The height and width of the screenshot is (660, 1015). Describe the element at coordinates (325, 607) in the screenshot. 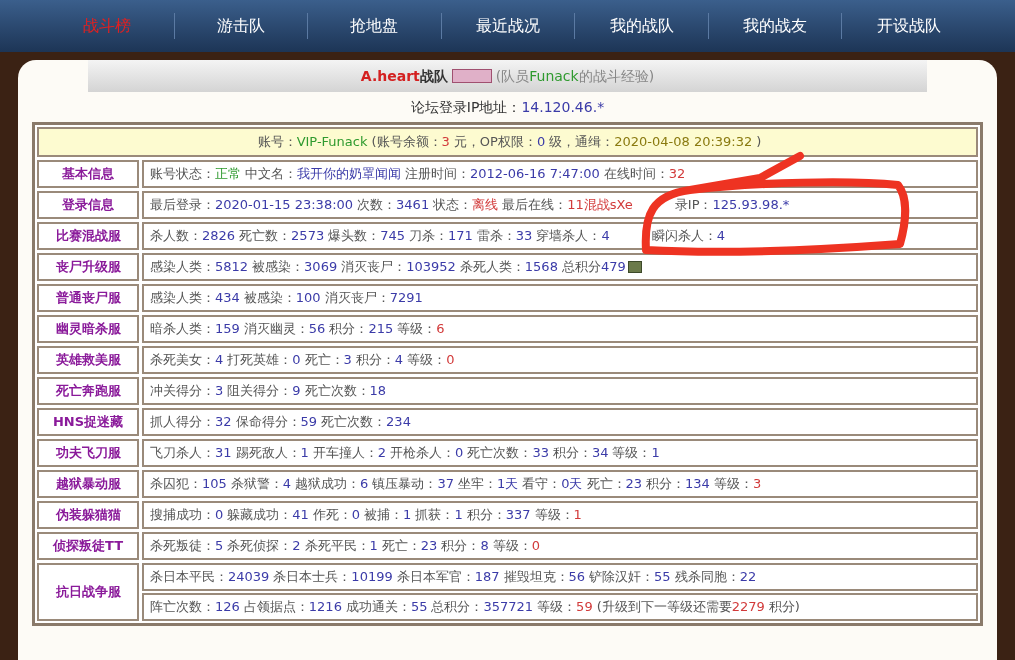

I see `stat-value: 1216` at that location.